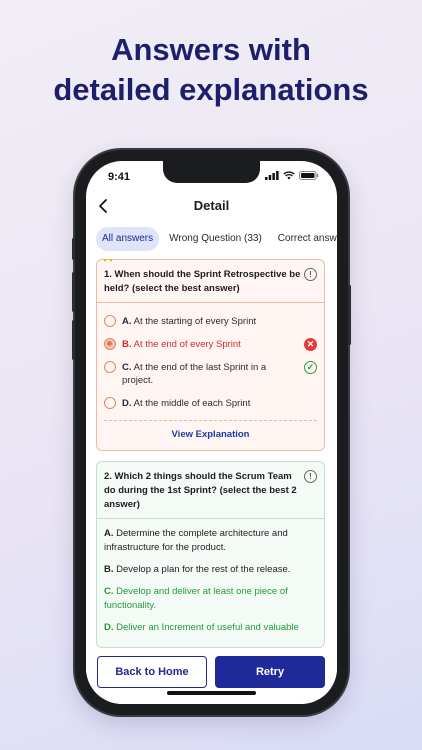 The height and width of the screenshot is (750, 422). What do you see at coordinates (272, 175) in the screenshot?
I see `signal-icon` at bounding box center [272, 175].